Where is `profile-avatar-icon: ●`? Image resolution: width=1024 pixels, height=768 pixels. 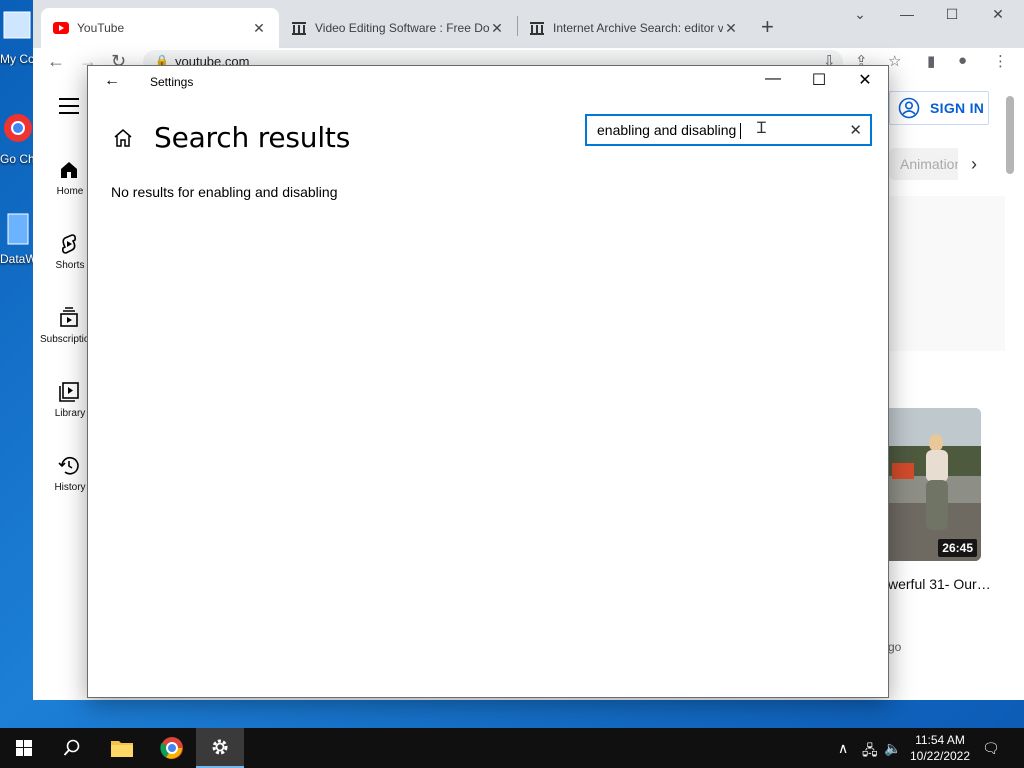
profile-avatar-icon: ● is located at coordinates (962, 60).